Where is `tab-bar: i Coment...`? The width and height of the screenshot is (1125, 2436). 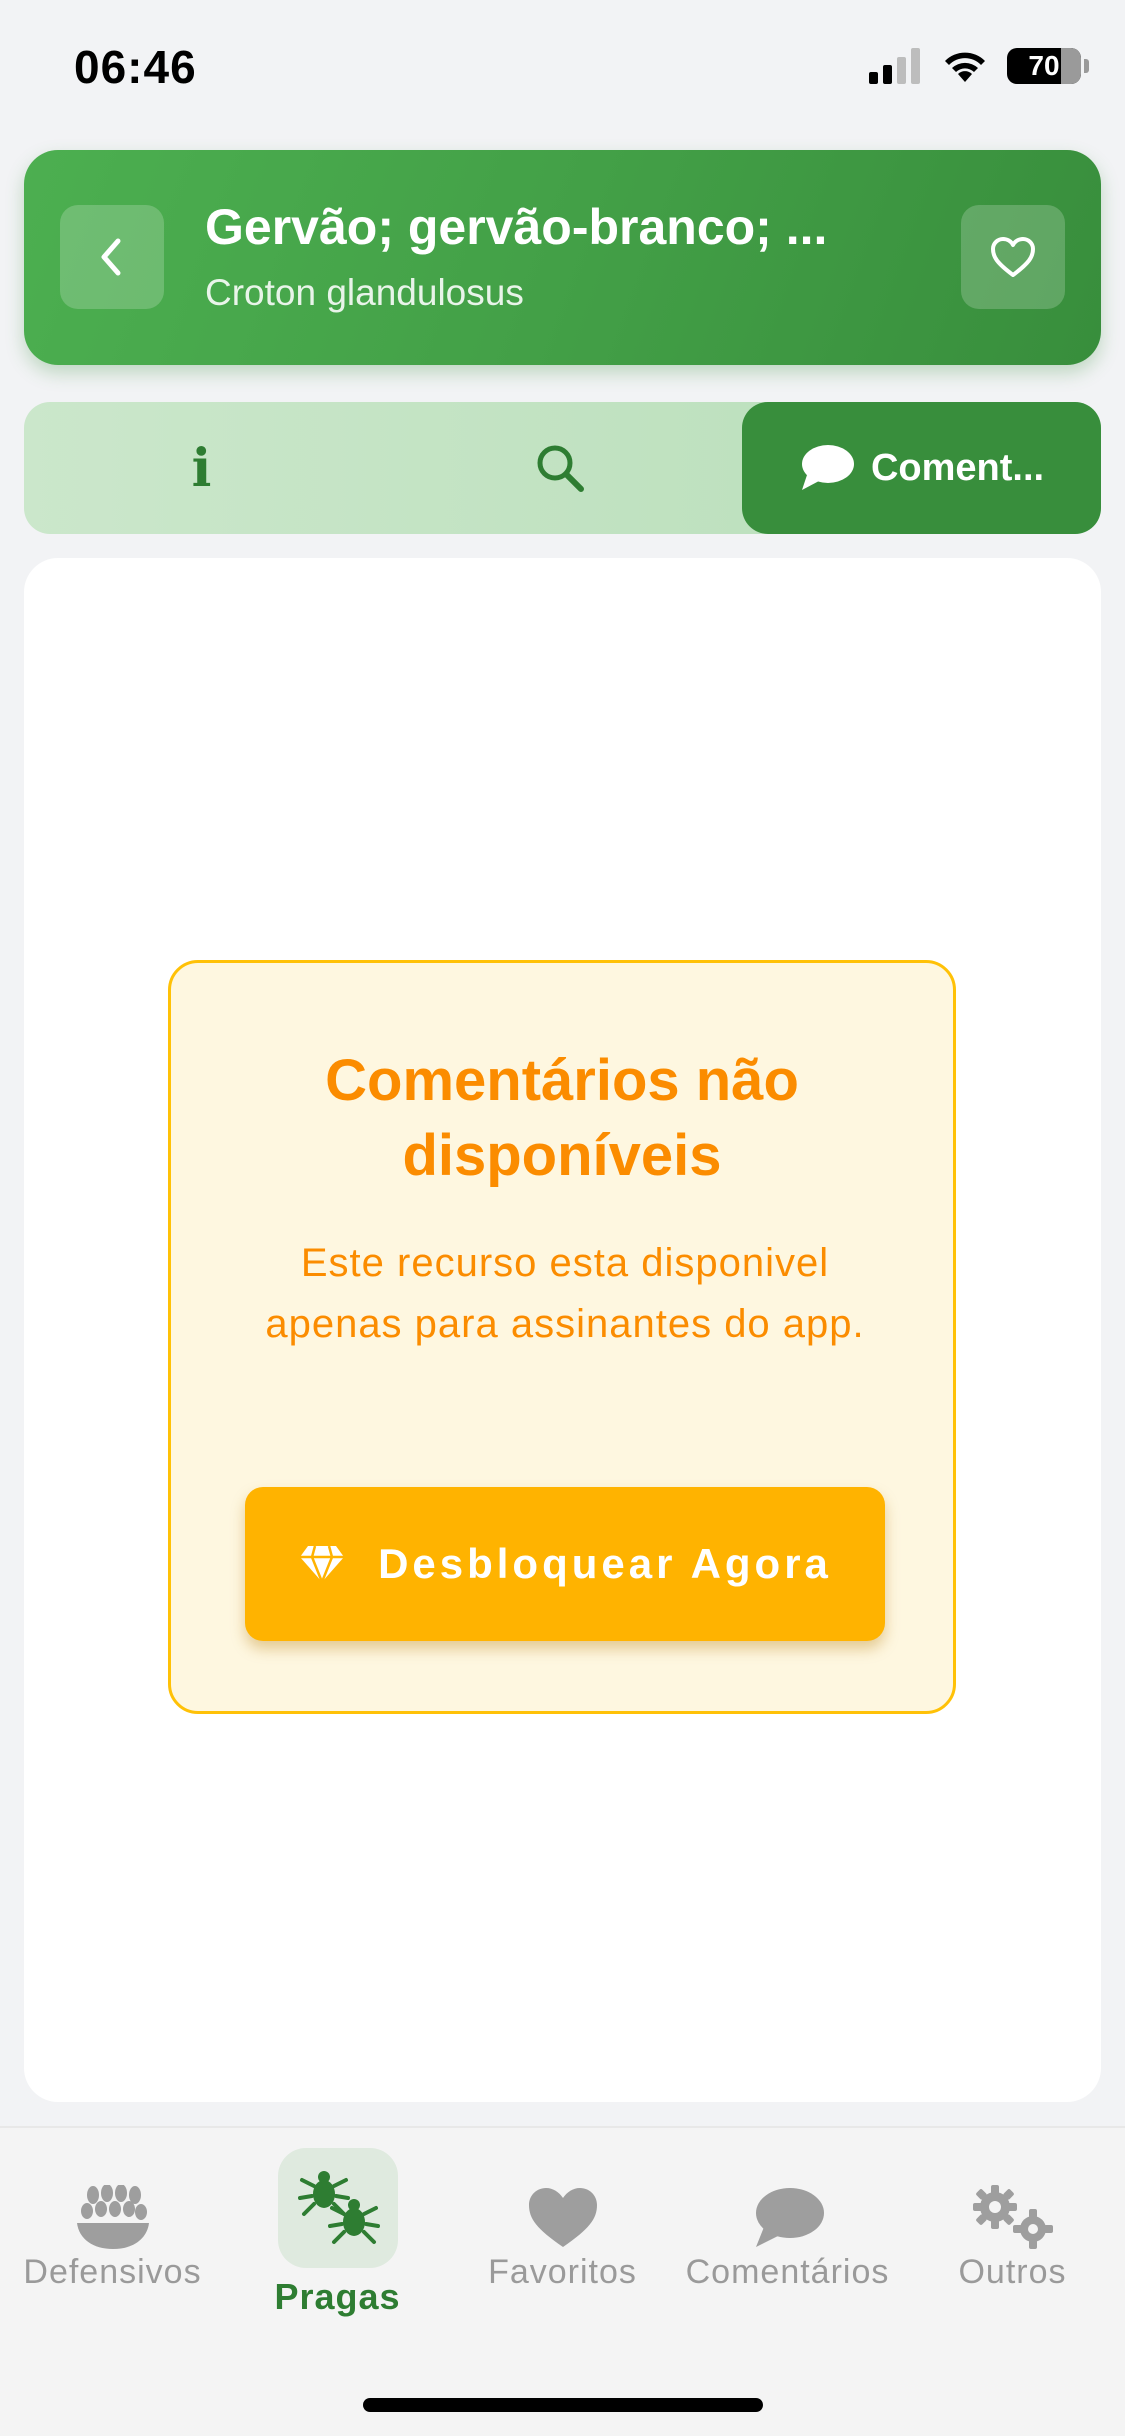 tab-bar: i Coment... is located at coordinates (562, 468).